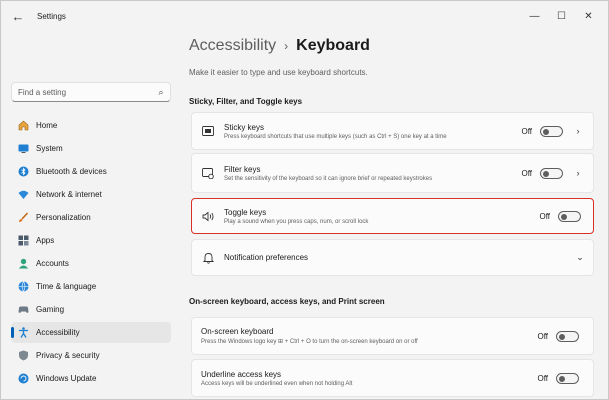 The height and width of the screenshot is (400, 609). I want to click on globe-icon, so click(23, 287).